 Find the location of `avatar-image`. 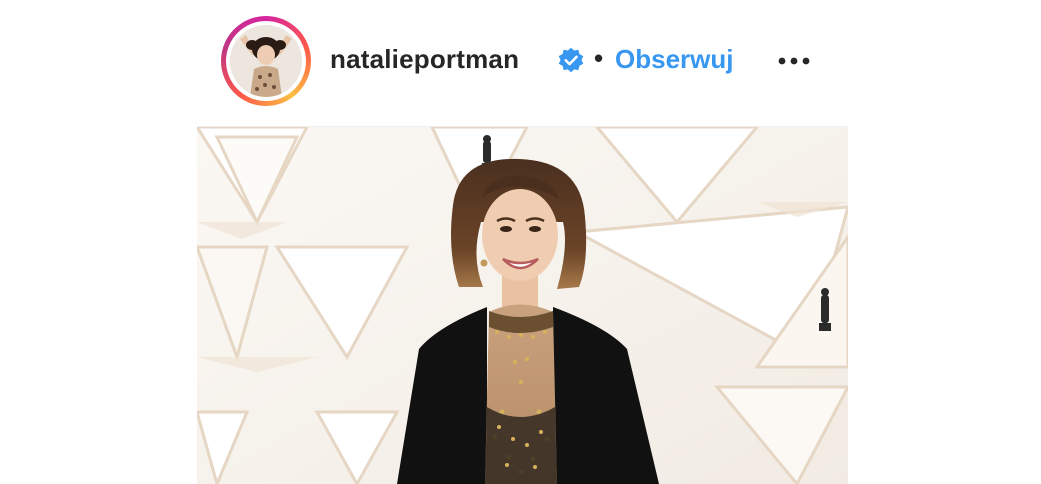

avatar-image is located at coordinates (266, 61).